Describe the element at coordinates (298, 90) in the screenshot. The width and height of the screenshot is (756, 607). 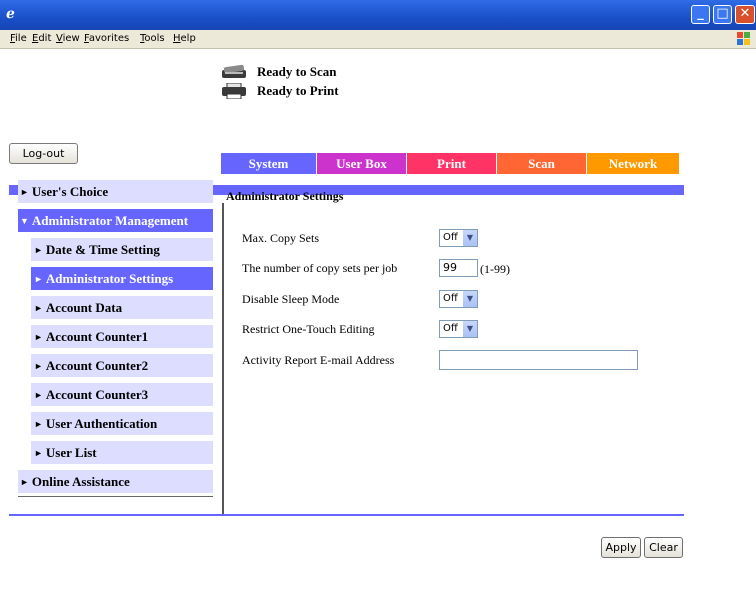
I see `print-status-text: Ready to Print` at that location.